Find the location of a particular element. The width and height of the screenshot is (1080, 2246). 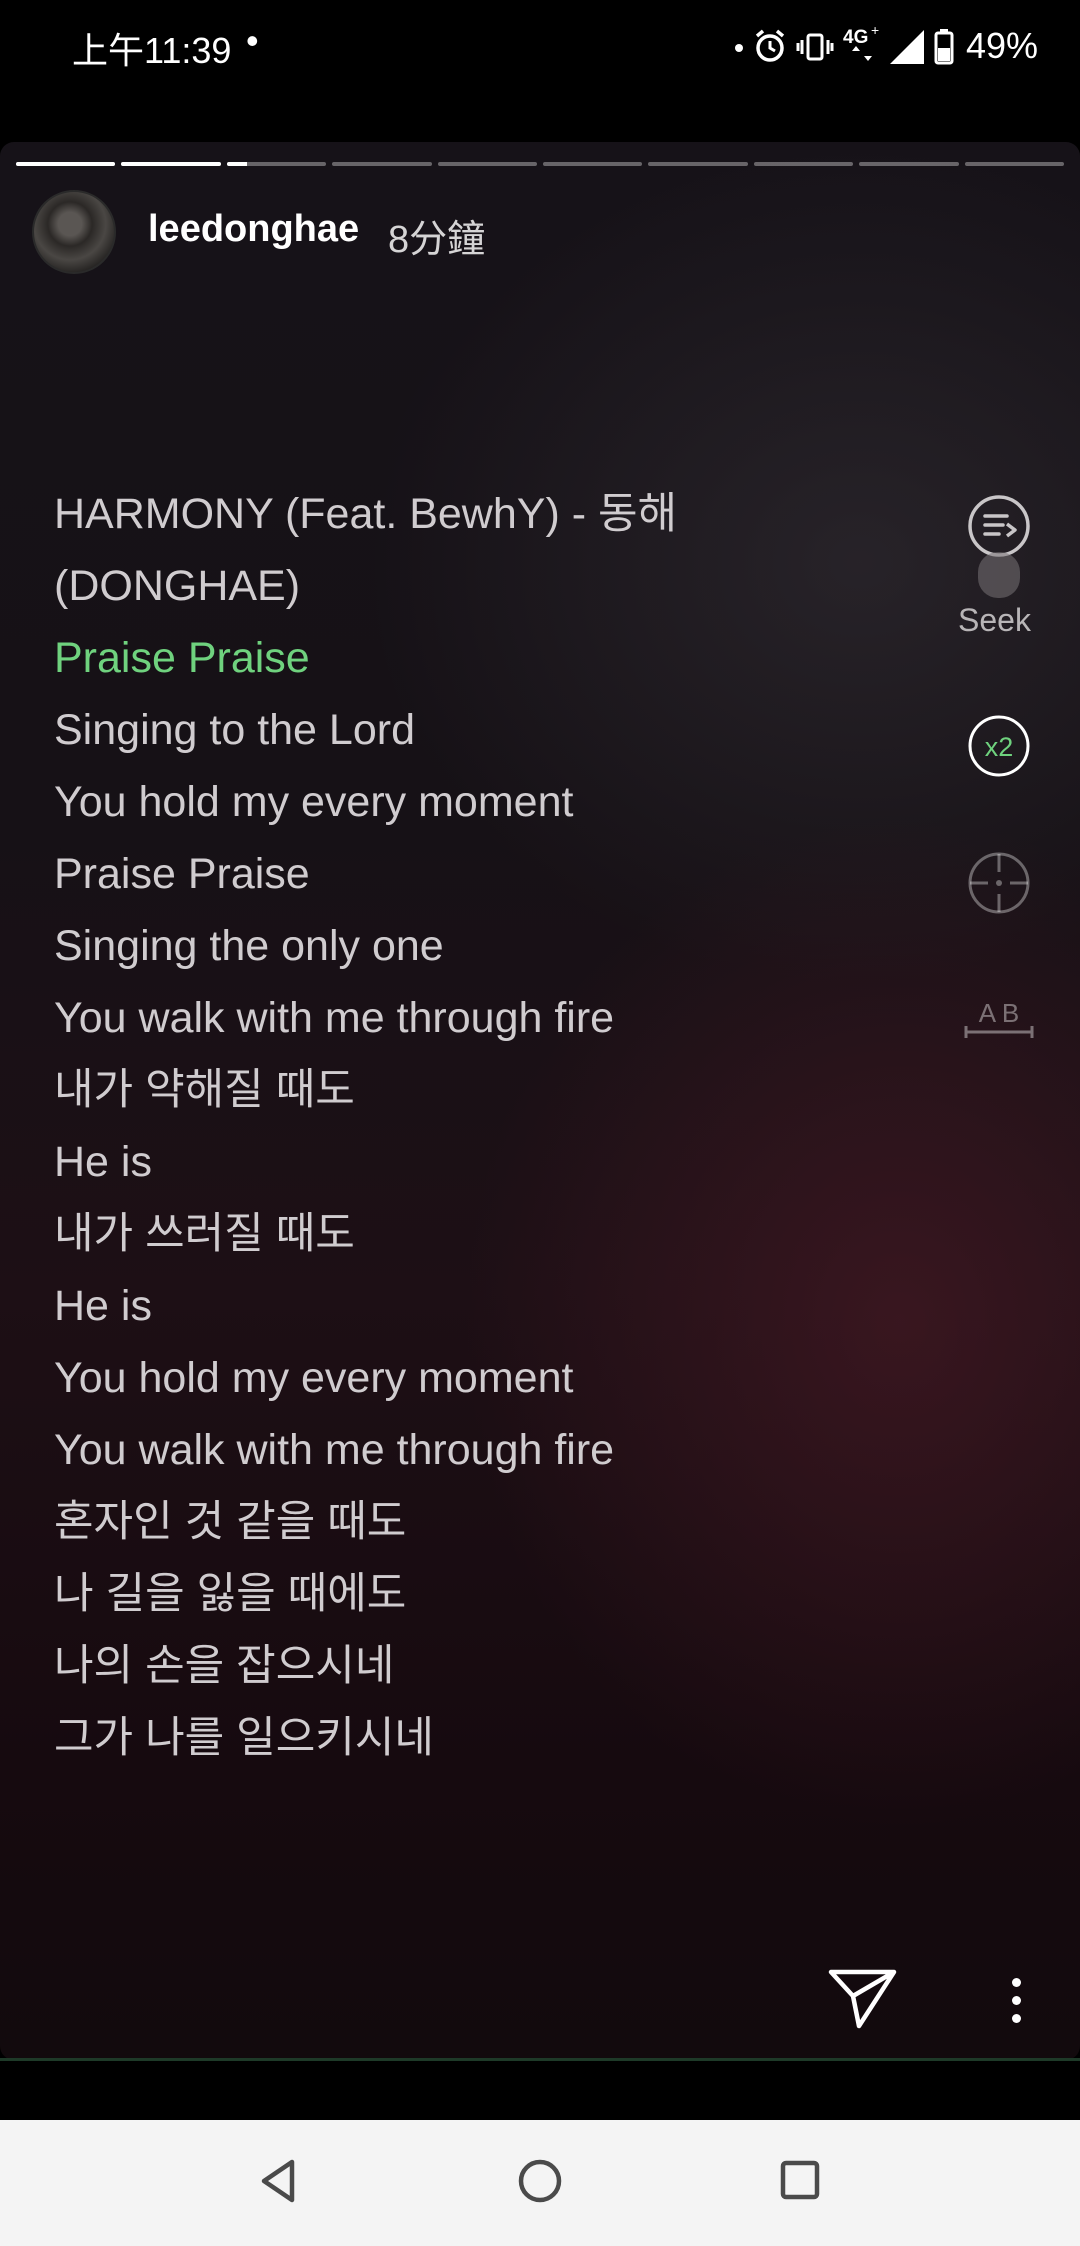

username: leedonghae is located at coordinates (253, 229).